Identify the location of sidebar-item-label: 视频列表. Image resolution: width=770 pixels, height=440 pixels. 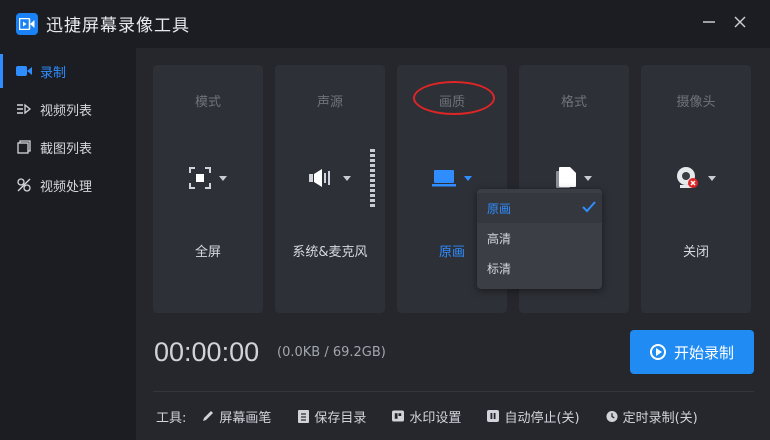
(66, 111).